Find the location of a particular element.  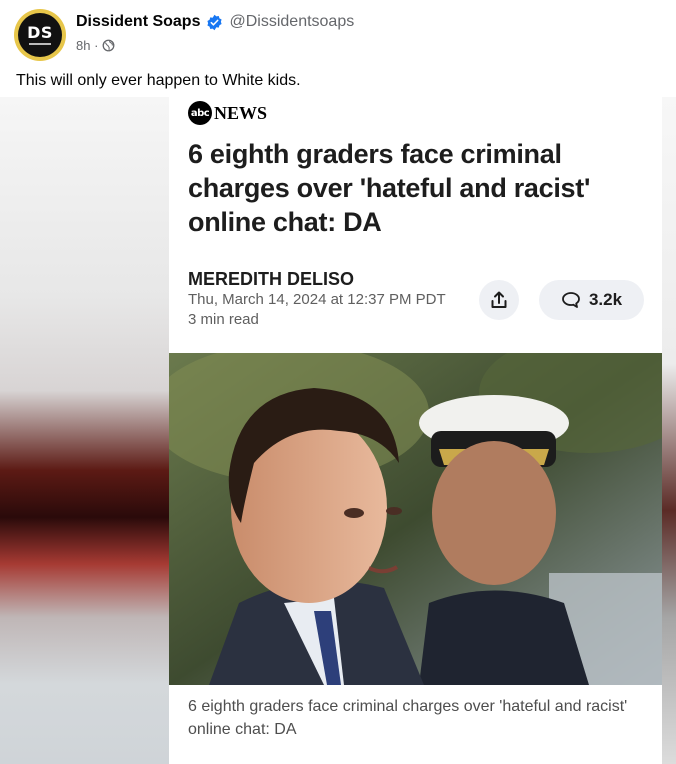

abc-logo-icon: abc is located at coordinates (200, 113).